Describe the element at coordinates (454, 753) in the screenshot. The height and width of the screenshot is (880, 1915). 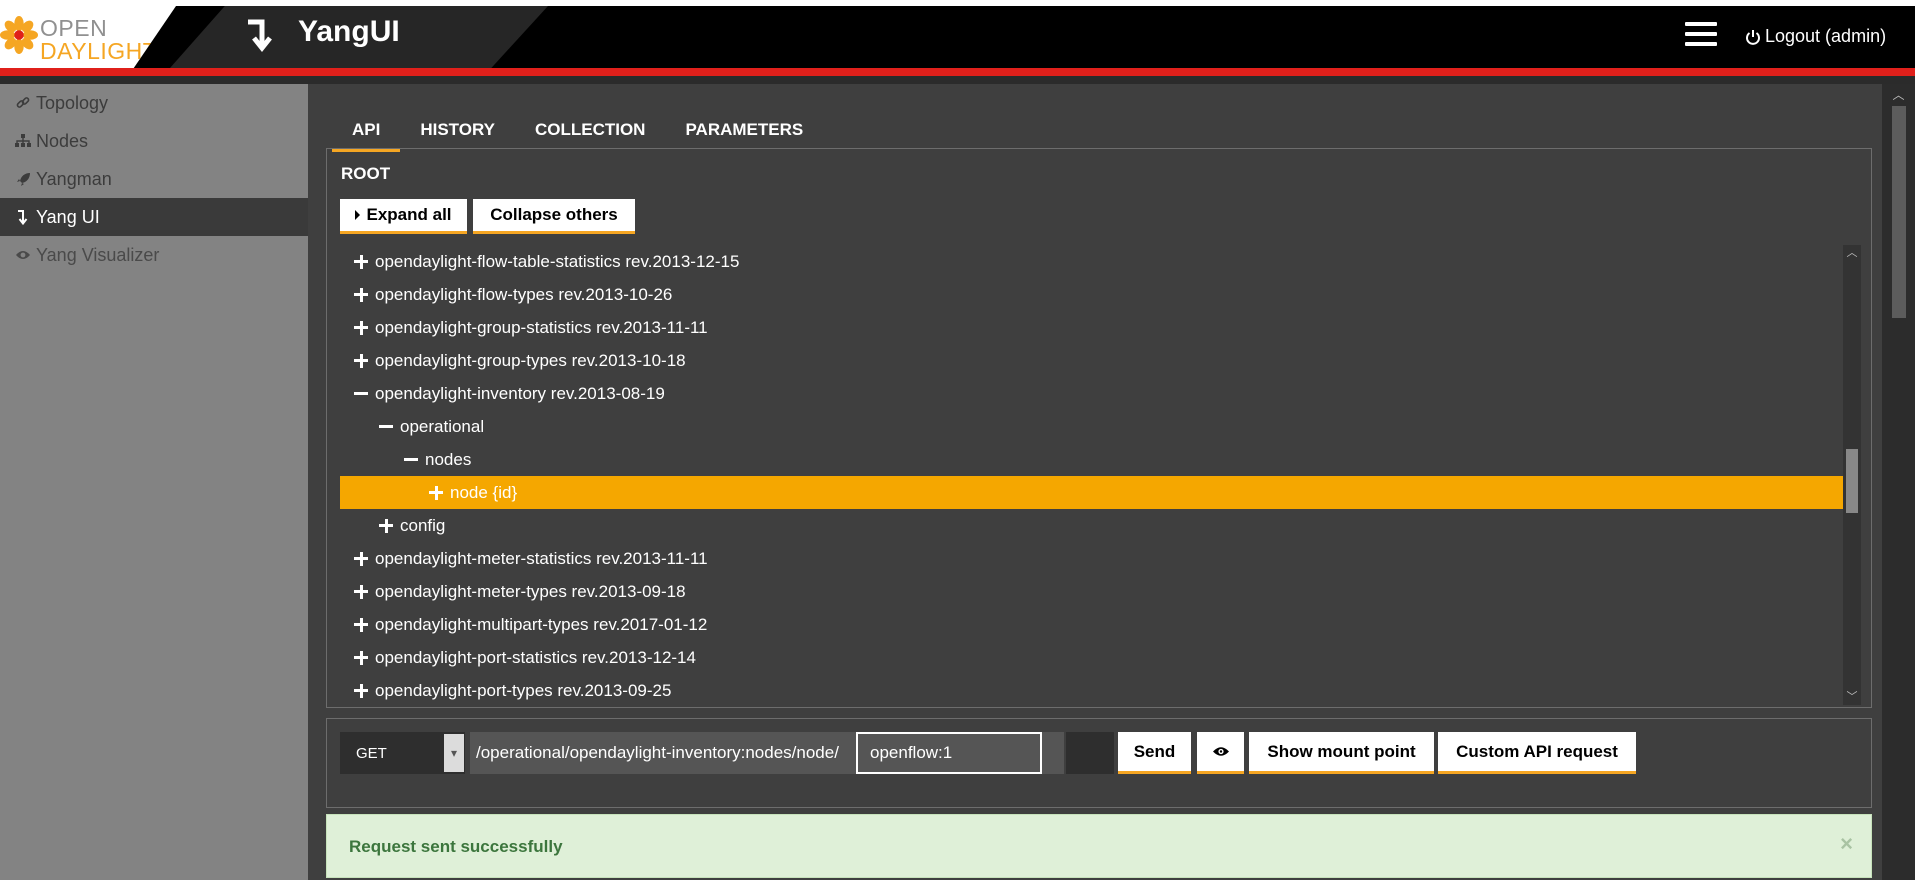
I see `chevron-down-icon: ▾` at that location.